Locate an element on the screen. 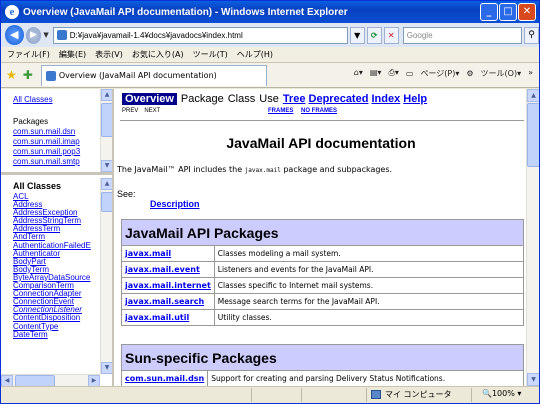 This screenshot has width=540, height=404. package-name-link: javax.mail.event is located at coordinates (168, 269).